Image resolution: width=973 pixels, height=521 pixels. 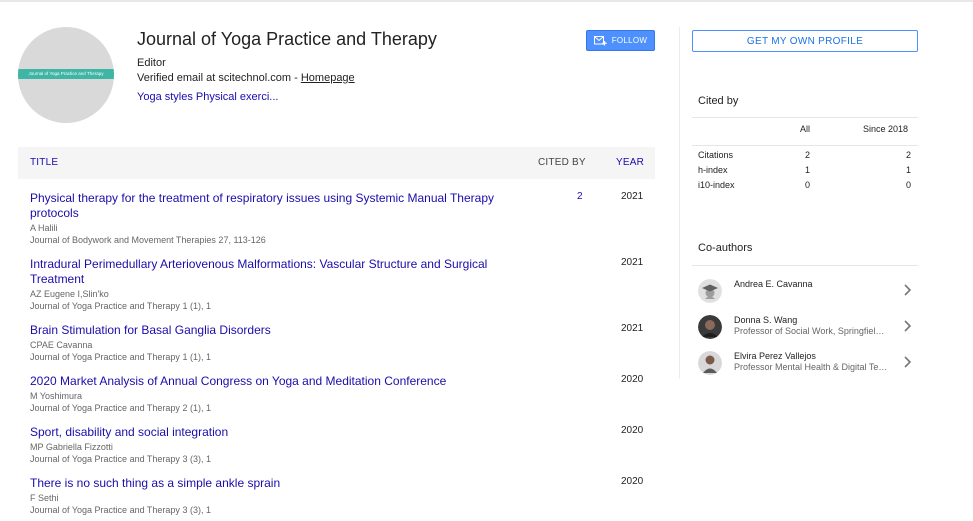 What do you see at coordinates (713, 170) in the screenshot?
I see `metric-label: h-index` at bounding box center [713, 170].